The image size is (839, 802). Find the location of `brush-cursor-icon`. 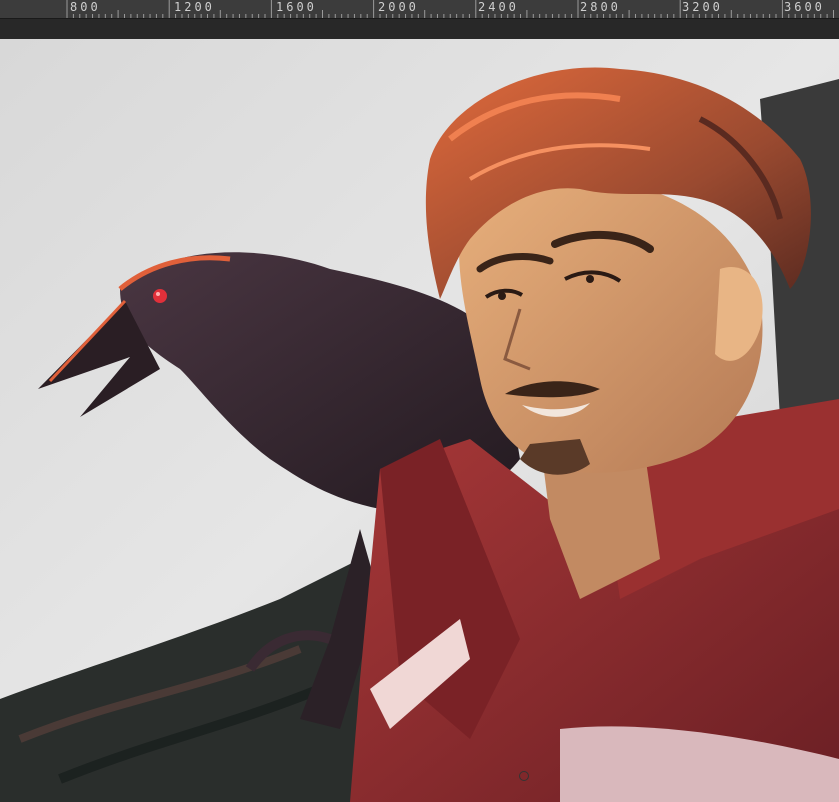

brush-cursor-icon is located at coordinates (524, 776).